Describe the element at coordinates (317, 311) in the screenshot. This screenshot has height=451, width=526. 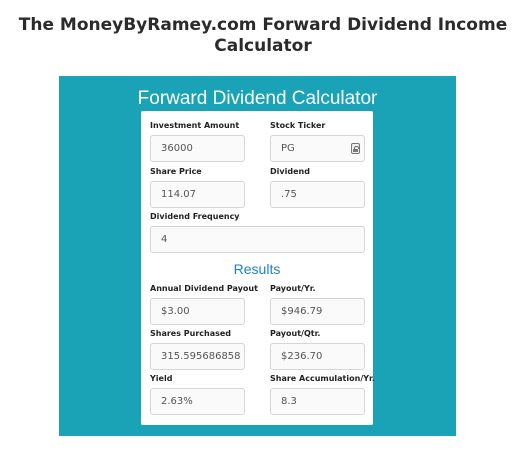
I see `payout-yr-output: $946.79` at that location.